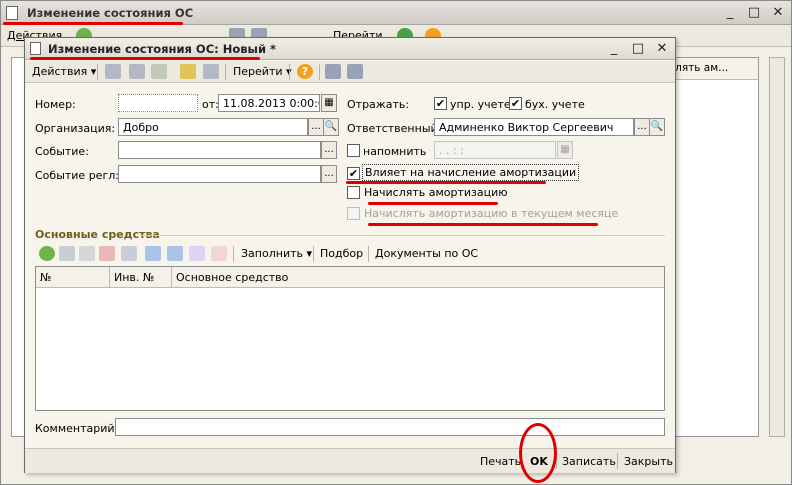  What do you see at coordinates (378, 104) in the screenshot?
I see `reflect-label: Отражать:` at bounding box center [378, 104].